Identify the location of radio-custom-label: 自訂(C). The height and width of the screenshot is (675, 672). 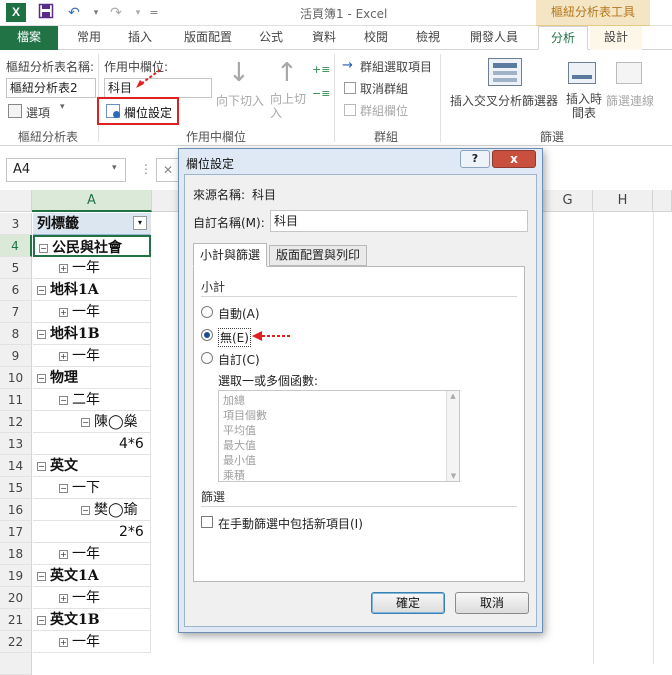
(239, 359).